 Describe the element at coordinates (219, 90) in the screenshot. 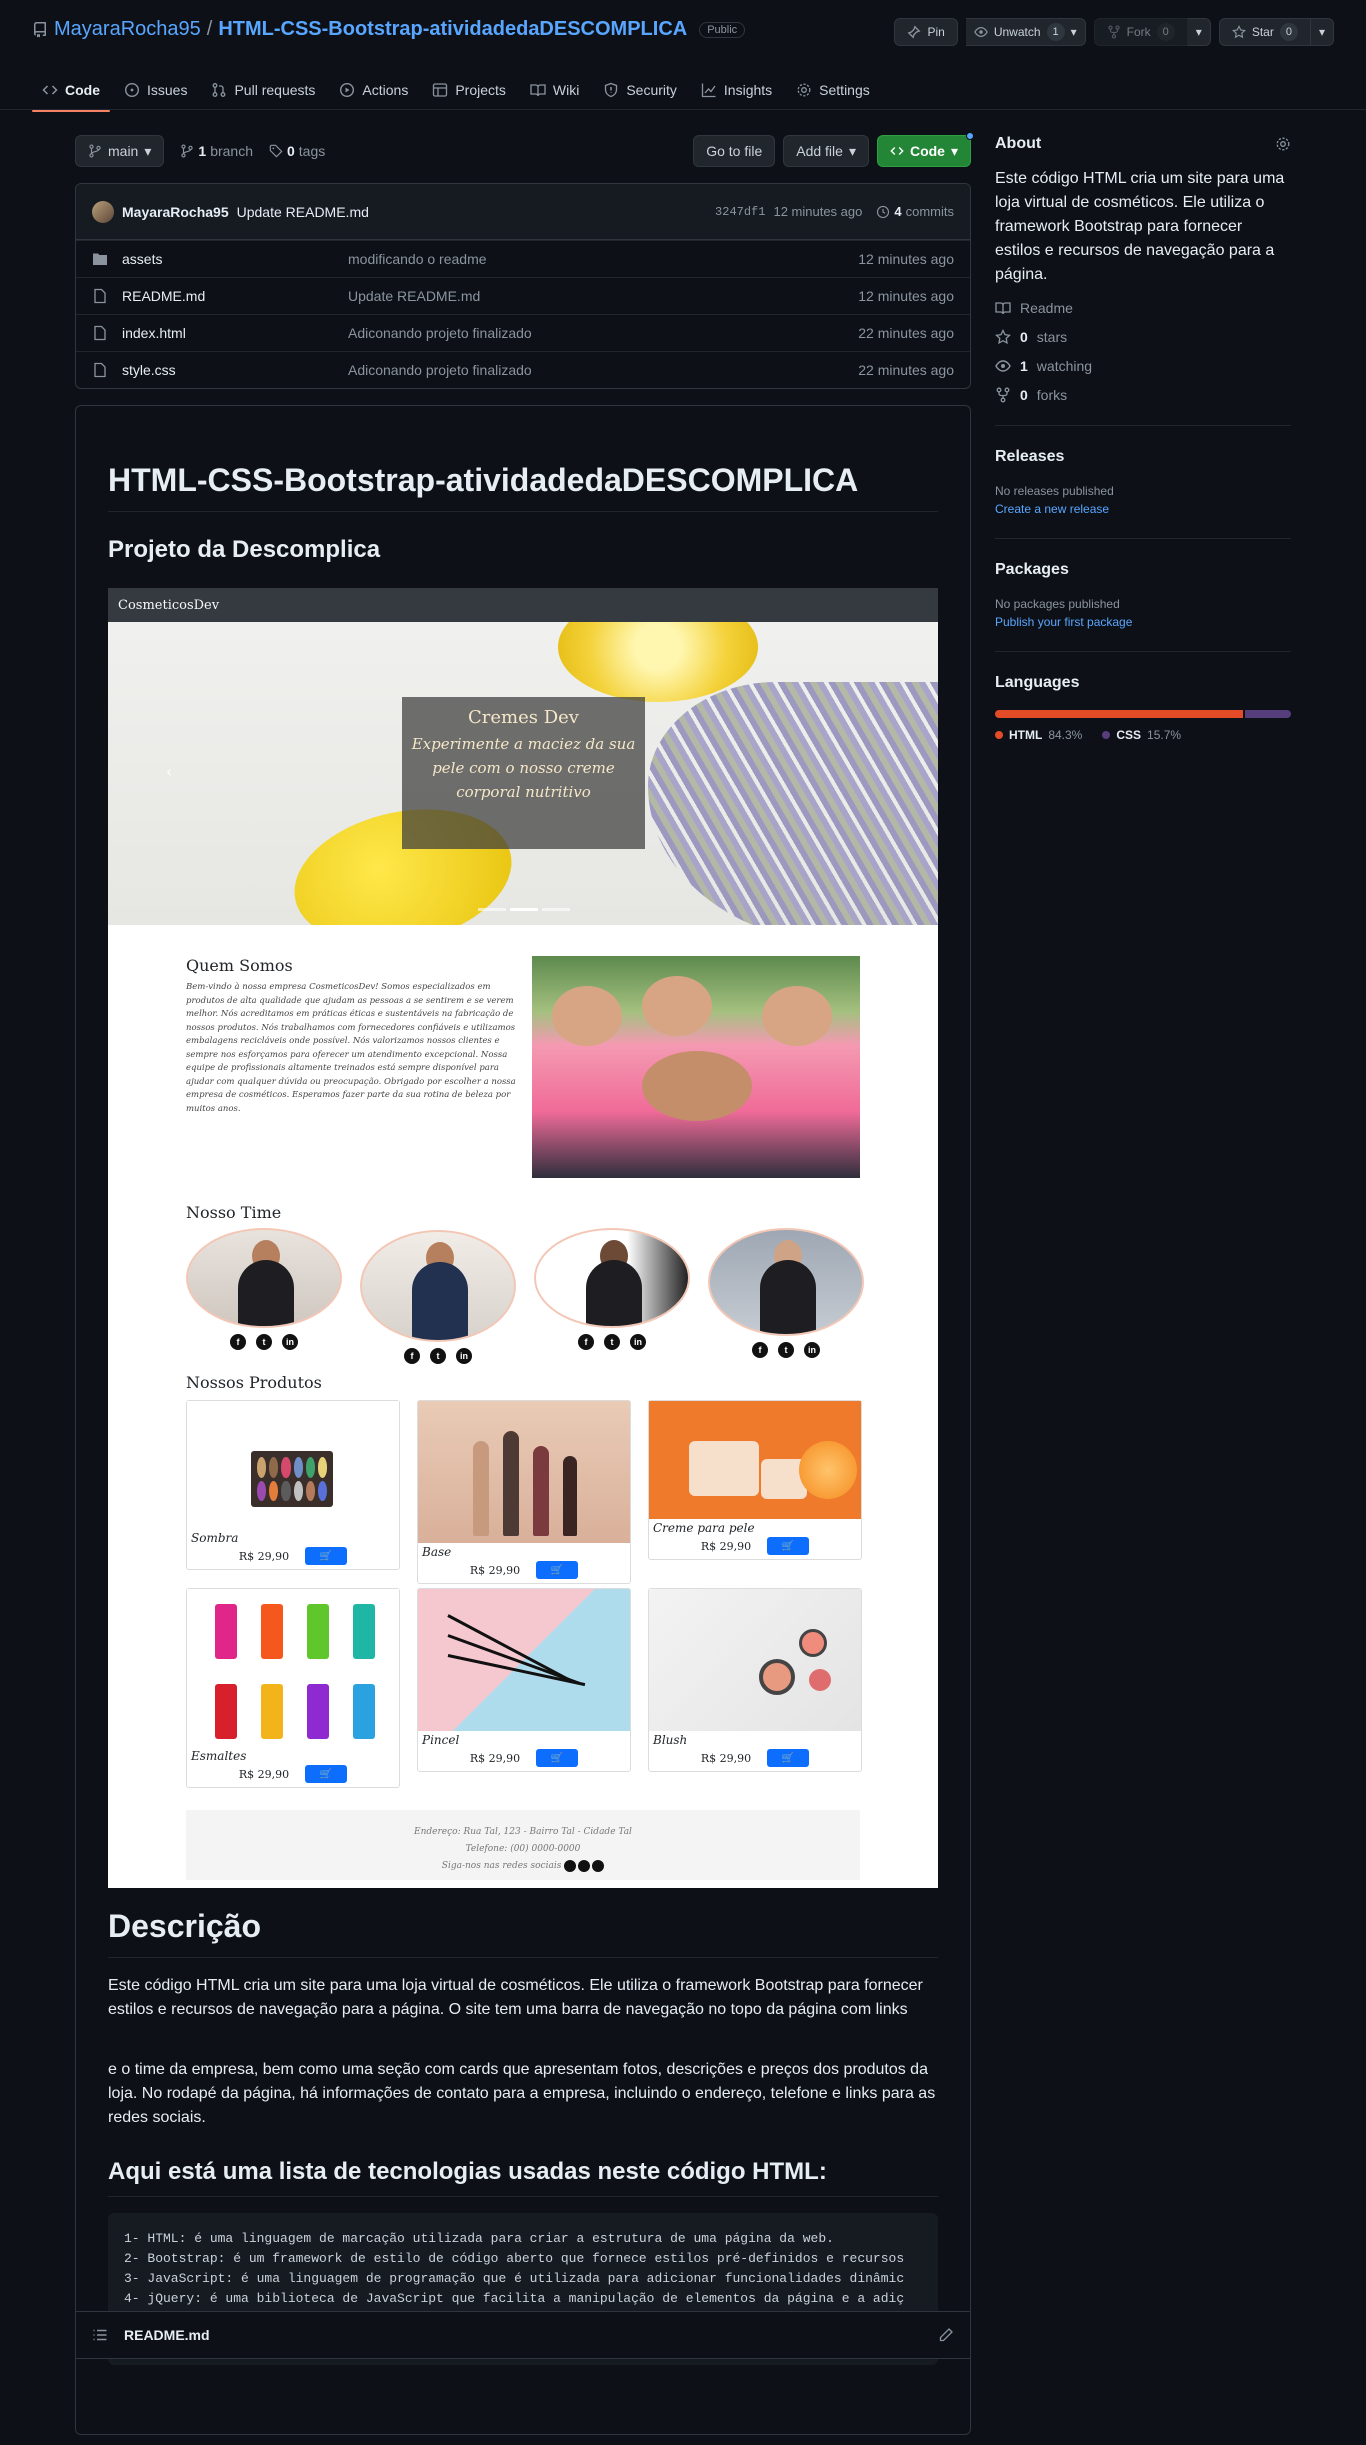

I see `pull-request-icon` at that location.